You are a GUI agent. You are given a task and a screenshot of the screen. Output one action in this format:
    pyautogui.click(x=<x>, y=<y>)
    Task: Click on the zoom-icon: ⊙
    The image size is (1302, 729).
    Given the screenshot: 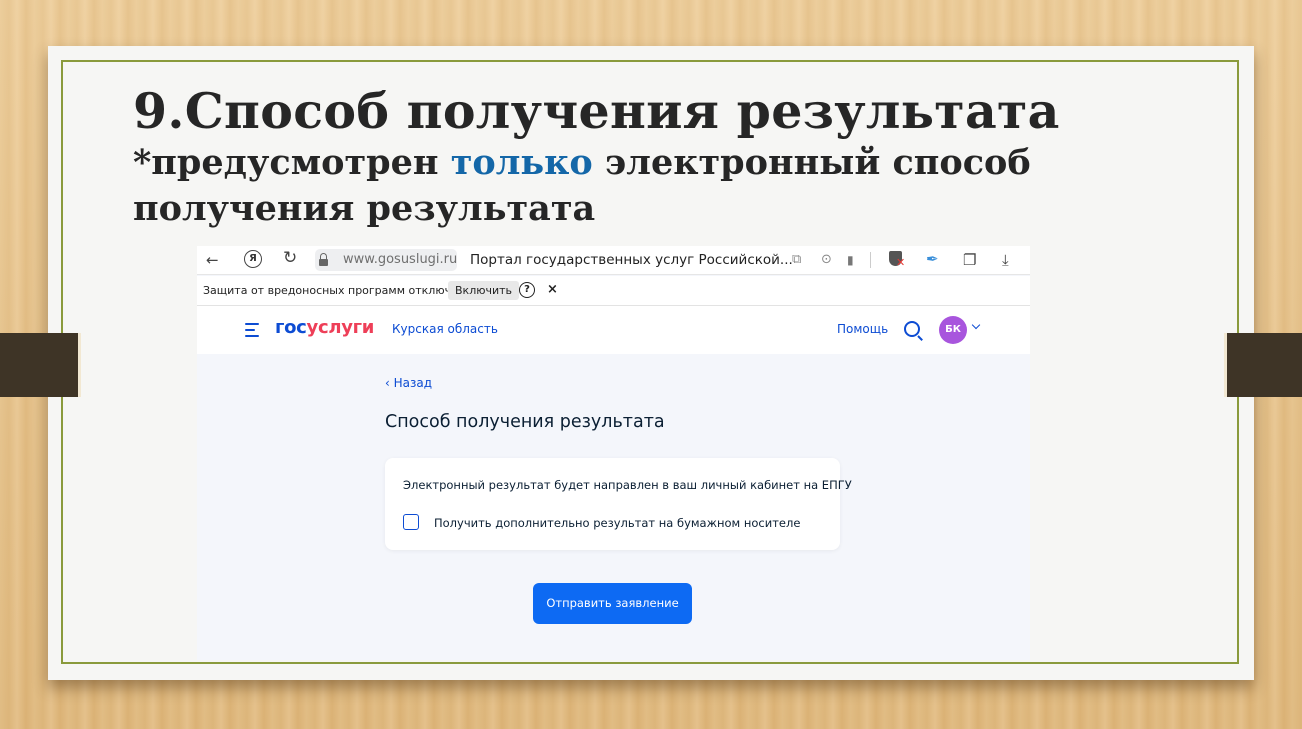 What is the action you would take?
    pyautogui.click(x=826, y=260)
    